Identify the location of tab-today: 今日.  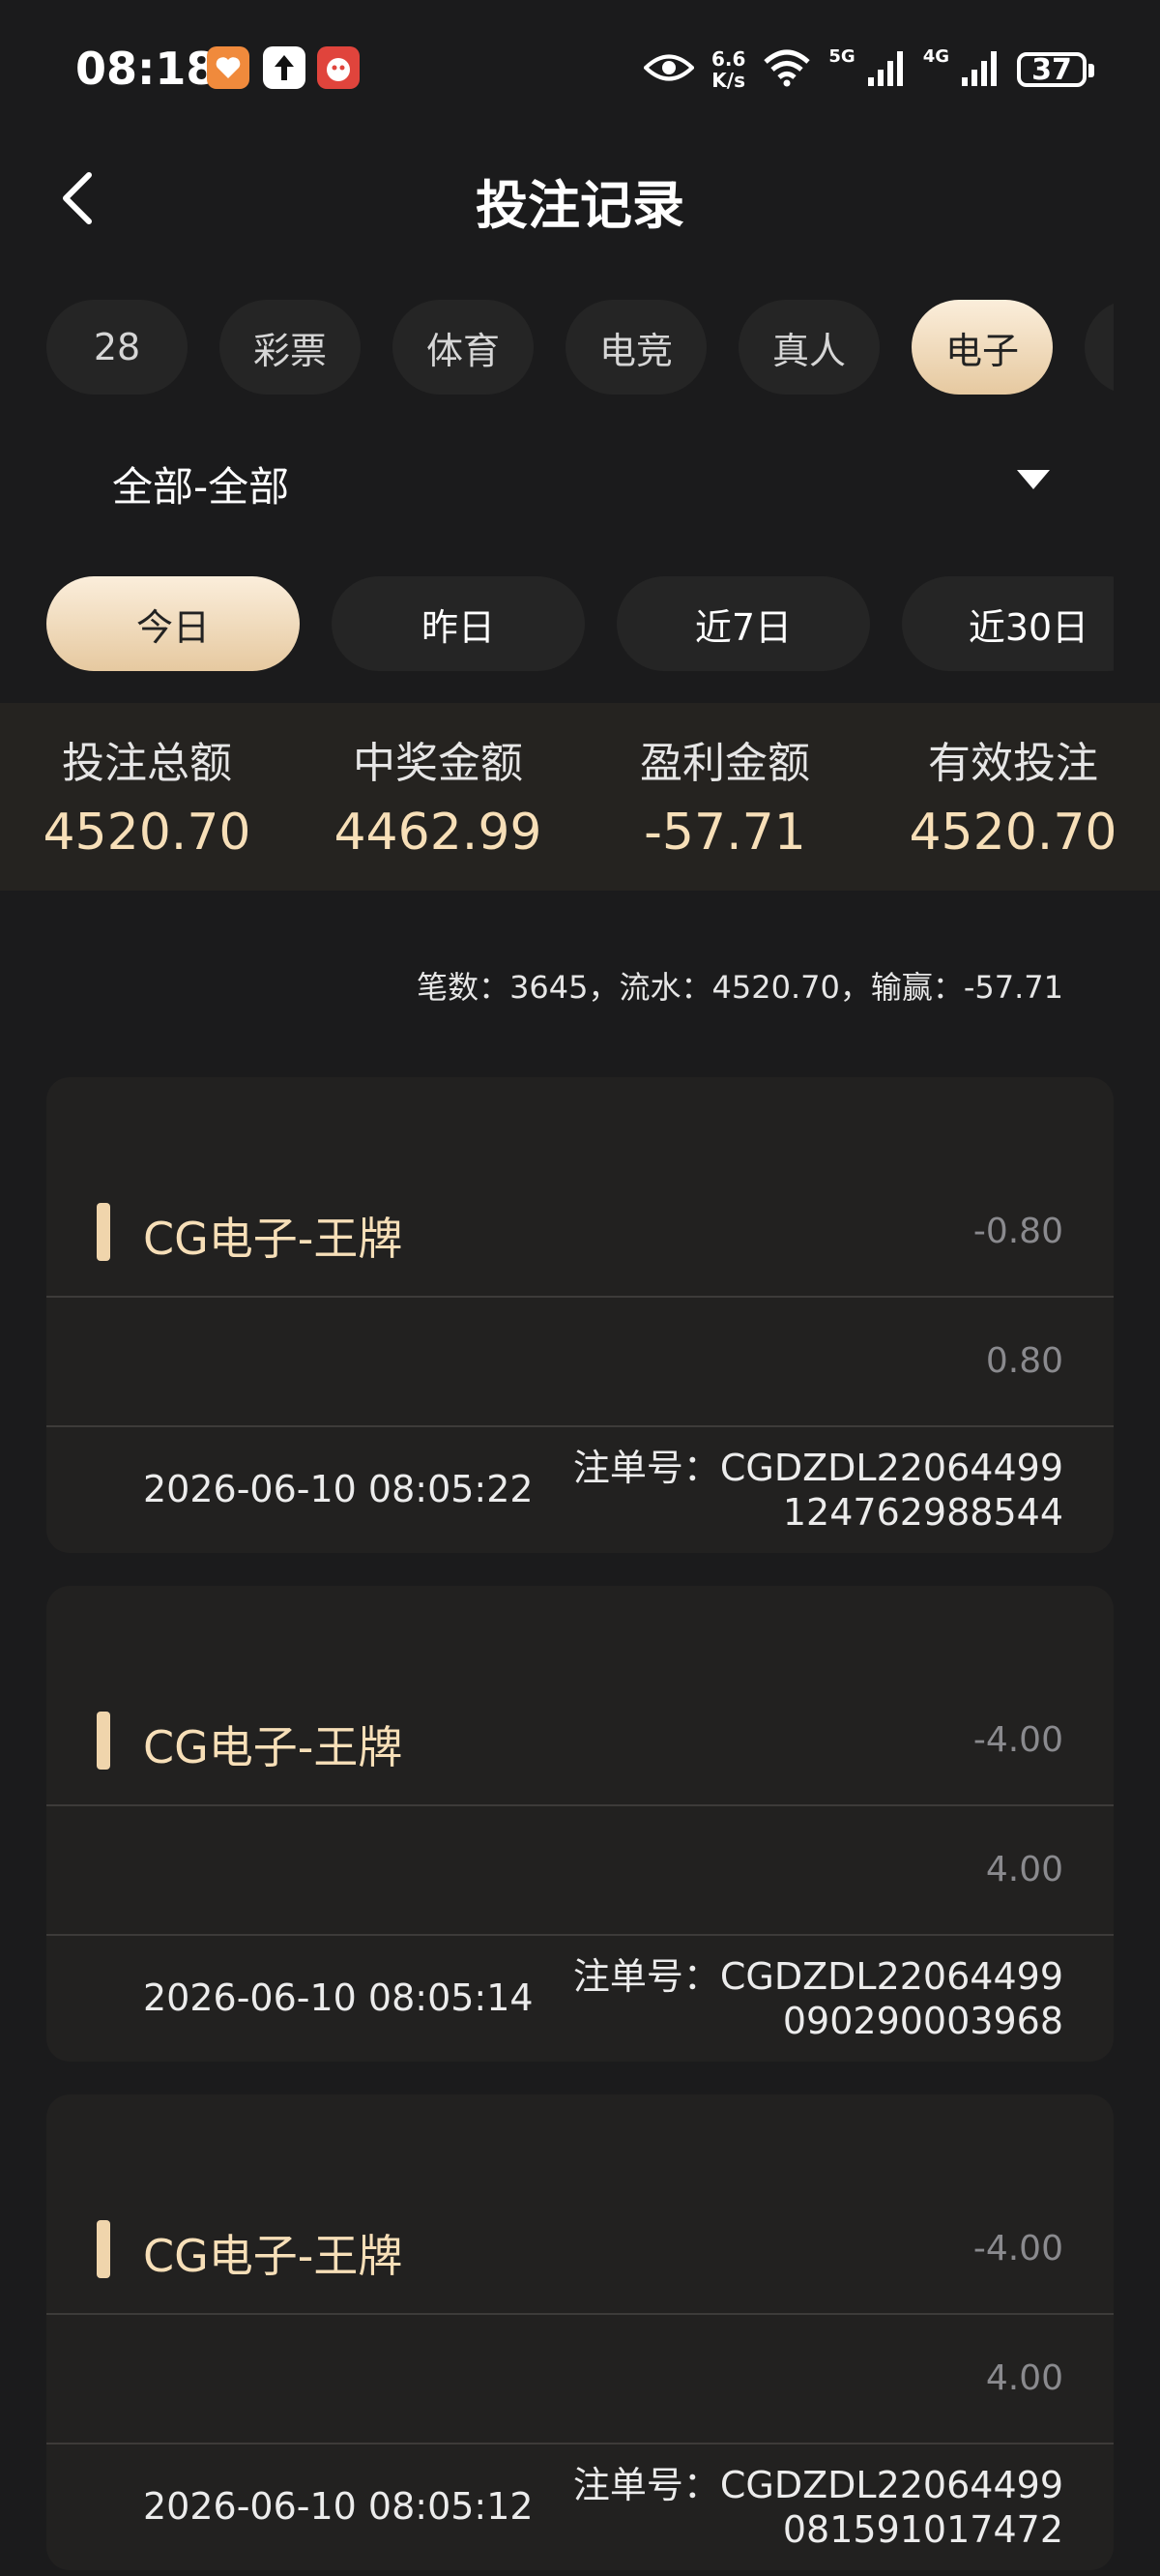
(173, 623).